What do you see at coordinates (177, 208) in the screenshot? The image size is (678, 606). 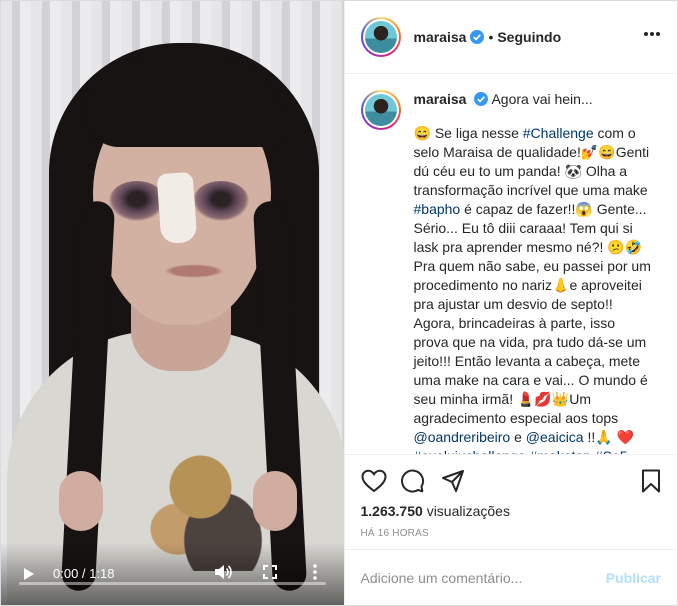 I see `nose-bandage` at bounding box center [177, 208].